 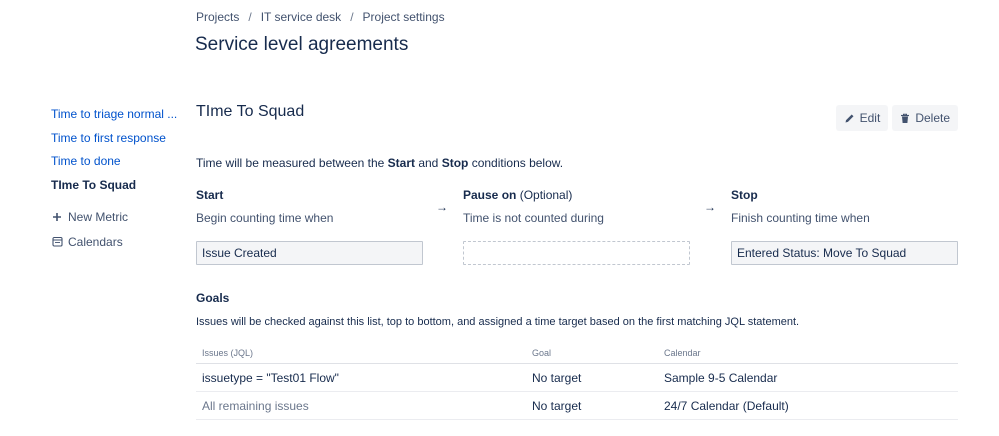 I want to click on breadcrumb-project-settings: Project settings, so click(x=404, y=17).